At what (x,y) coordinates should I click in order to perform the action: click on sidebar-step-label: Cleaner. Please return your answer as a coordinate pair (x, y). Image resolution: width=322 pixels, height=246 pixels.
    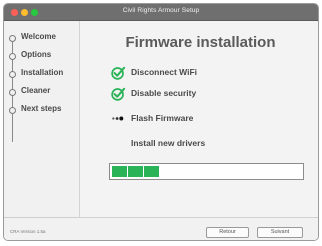
    Looking at the image, I should click on (36, 90).